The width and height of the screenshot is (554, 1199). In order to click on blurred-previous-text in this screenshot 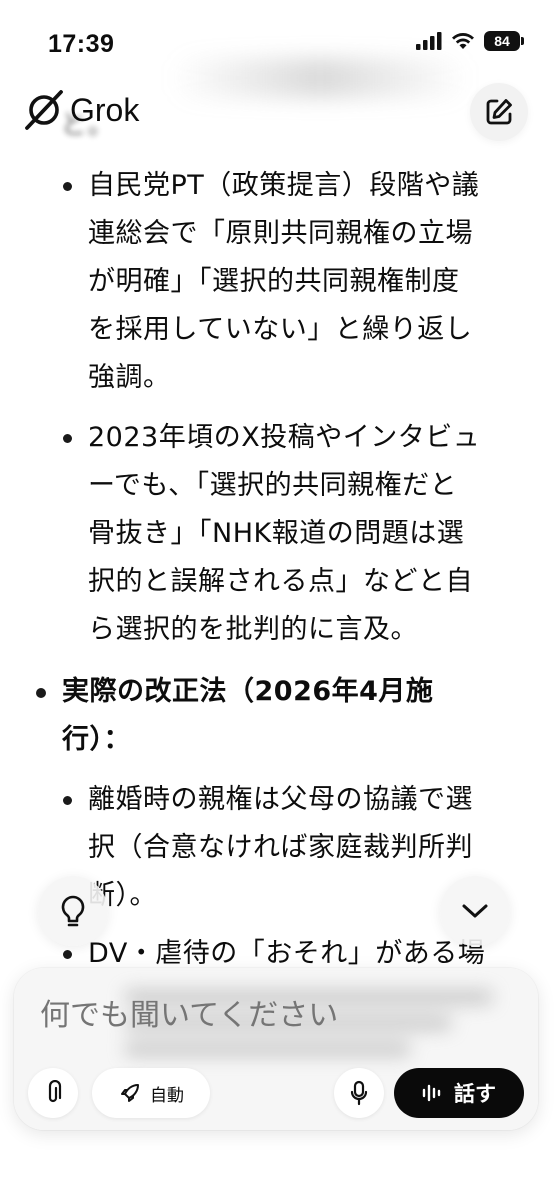, I will do `click(320, 78)`.